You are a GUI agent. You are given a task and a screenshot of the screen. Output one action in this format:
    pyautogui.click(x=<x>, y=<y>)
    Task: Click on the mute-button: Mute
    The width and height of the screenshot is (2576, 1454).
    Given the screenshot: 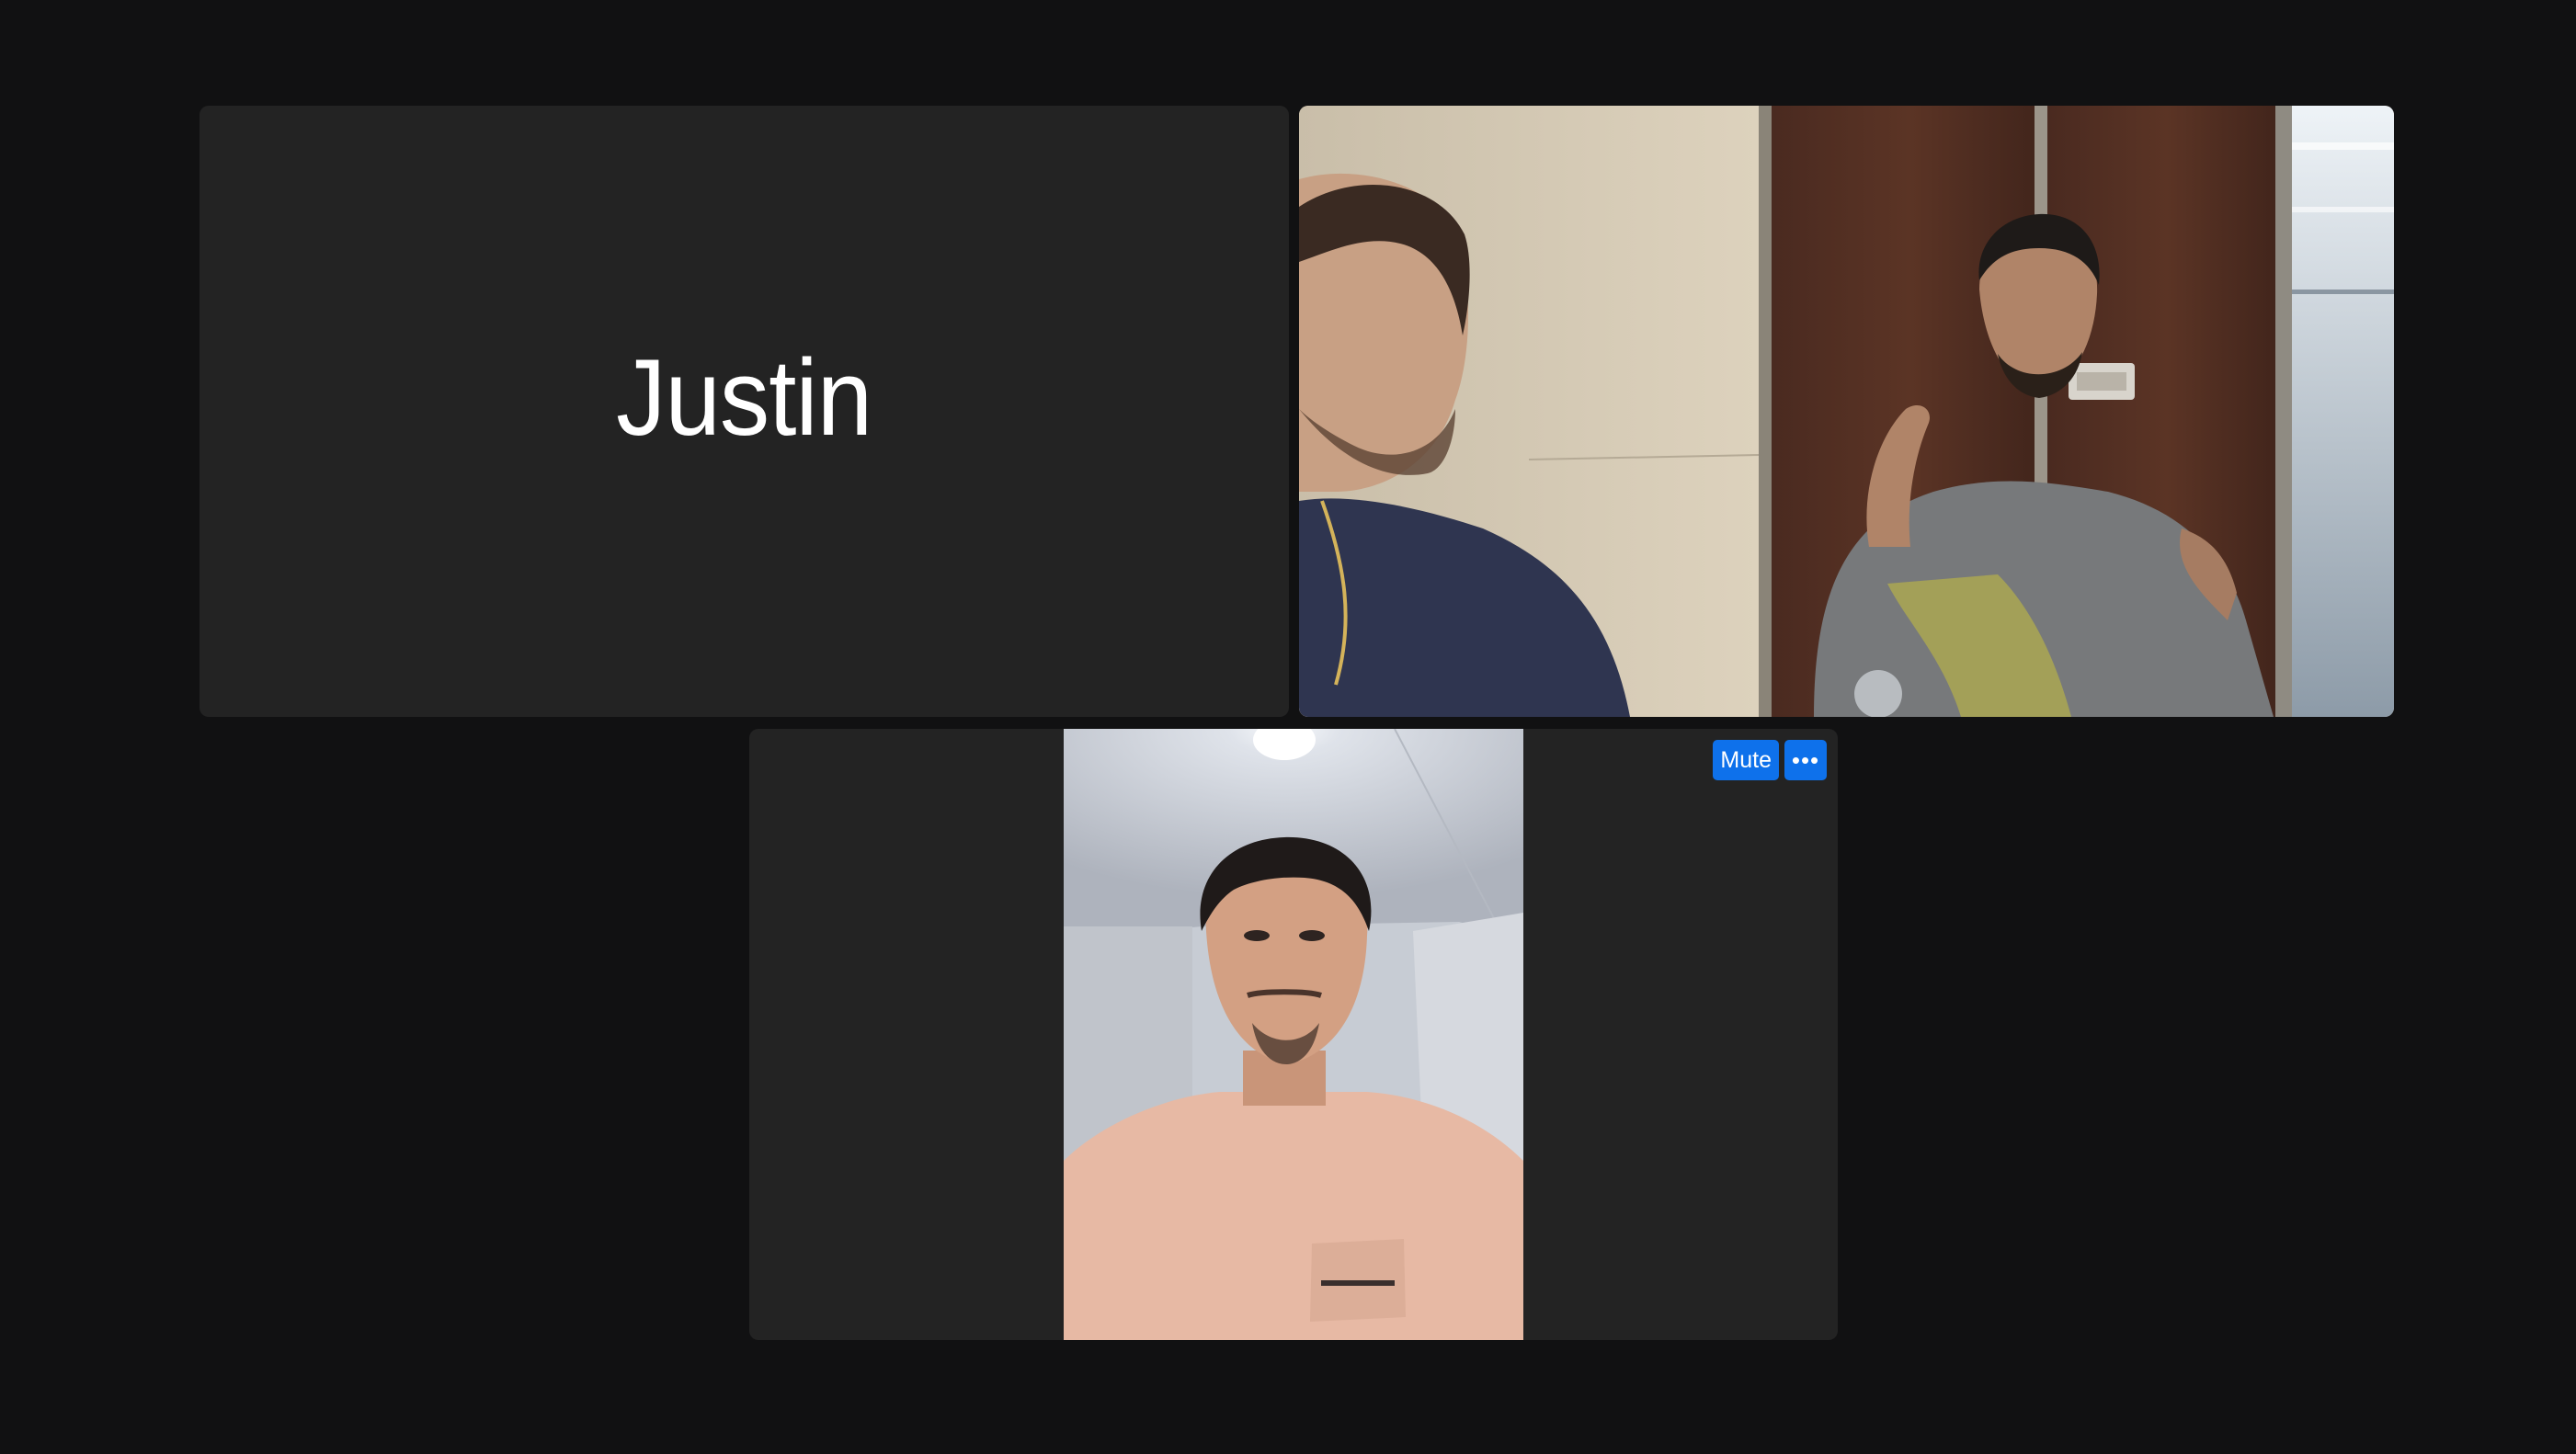 What is the action you would take?
    pyautogui.click(x=1746, y=760)
    